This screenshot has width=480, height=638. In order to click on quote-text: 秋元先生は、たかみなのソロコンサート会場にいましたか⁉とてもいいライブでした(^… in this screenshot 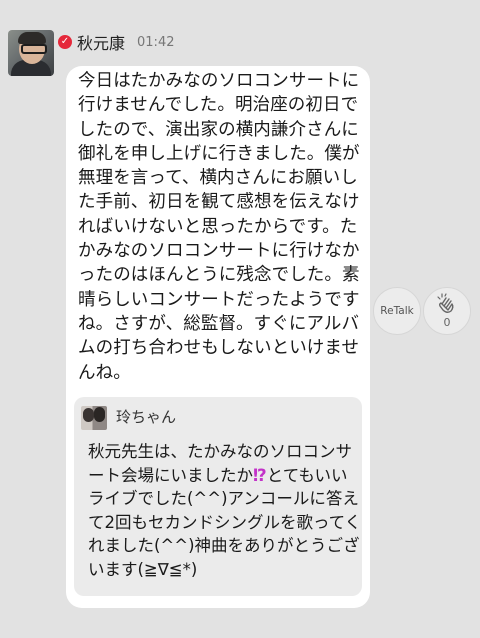, I will do `click(225, 511)`.